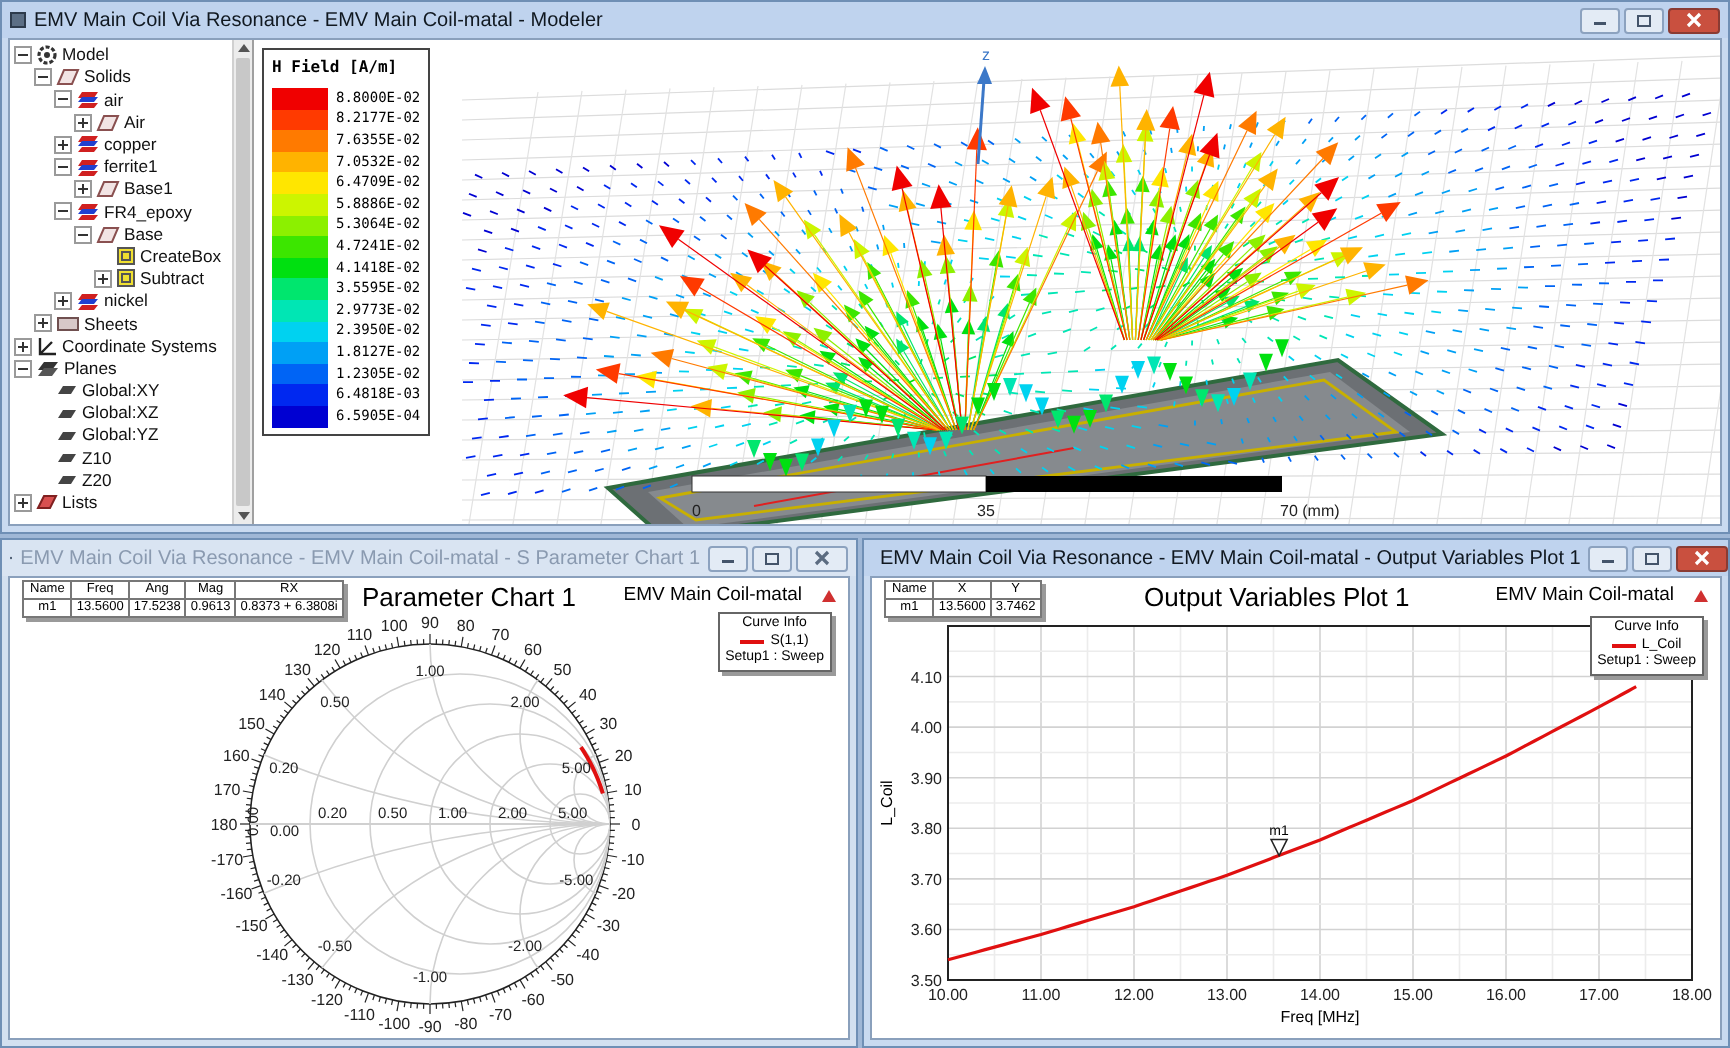 This screenshot has width=1730, height=1048. I want to click on angle-label: -80, so click(466, 1023).